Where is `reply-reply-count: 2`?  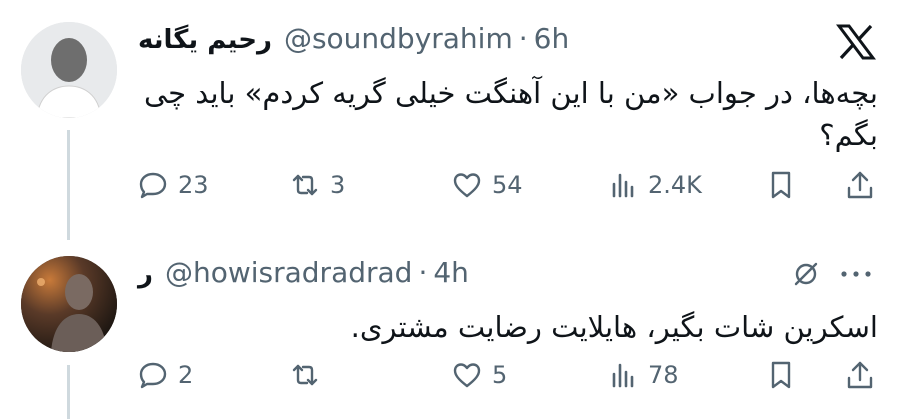
reply-reply-count: 2 is located at coordinates (186, 375).